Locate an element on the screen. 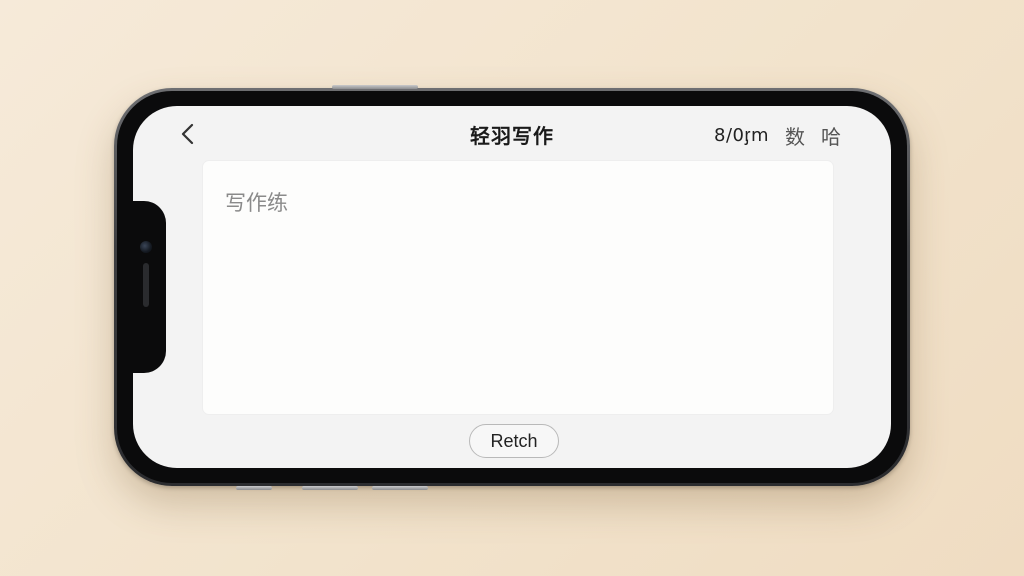 The image size is (1024, 576). header-actions: 8/0ᶉm 数 哈 is located at coordinates (777, 135).